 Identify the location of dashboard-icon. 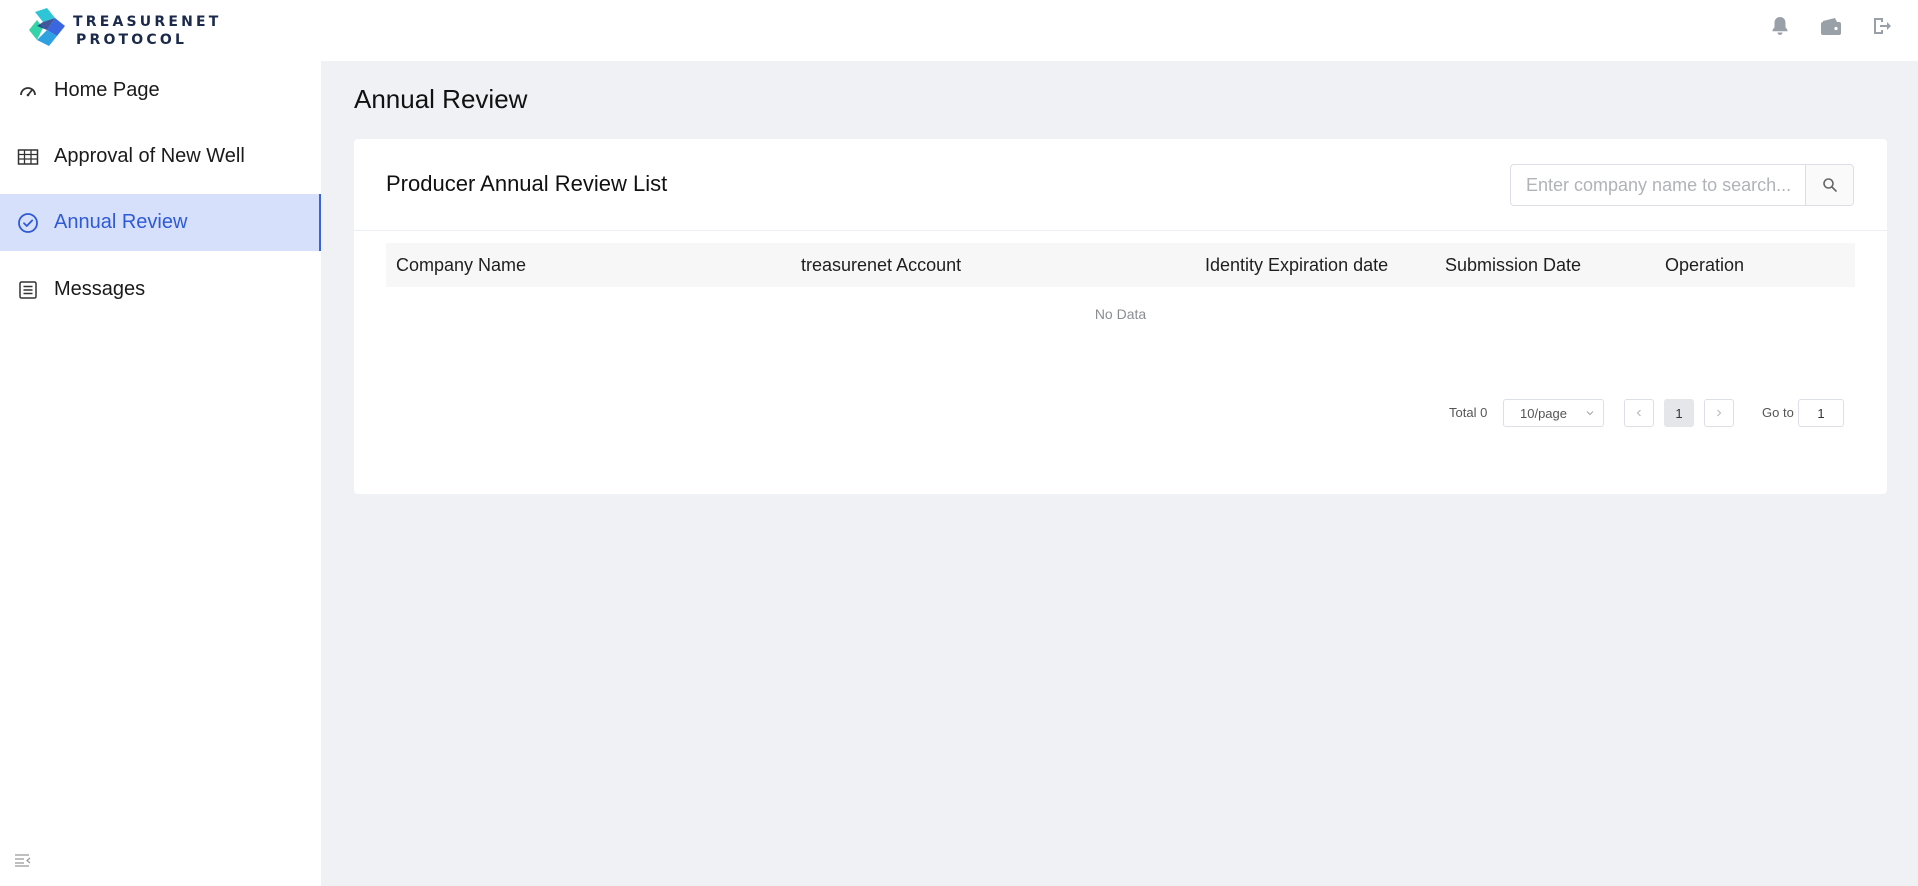
(28, 91).